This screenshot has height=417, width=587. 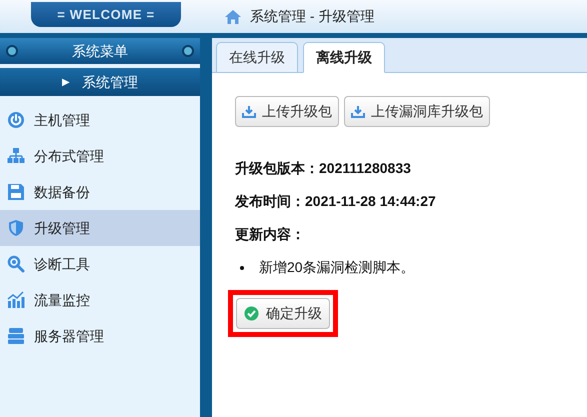 I want to click on upload-button: 上传漏洞库升级包, so click(x=417, y=111).